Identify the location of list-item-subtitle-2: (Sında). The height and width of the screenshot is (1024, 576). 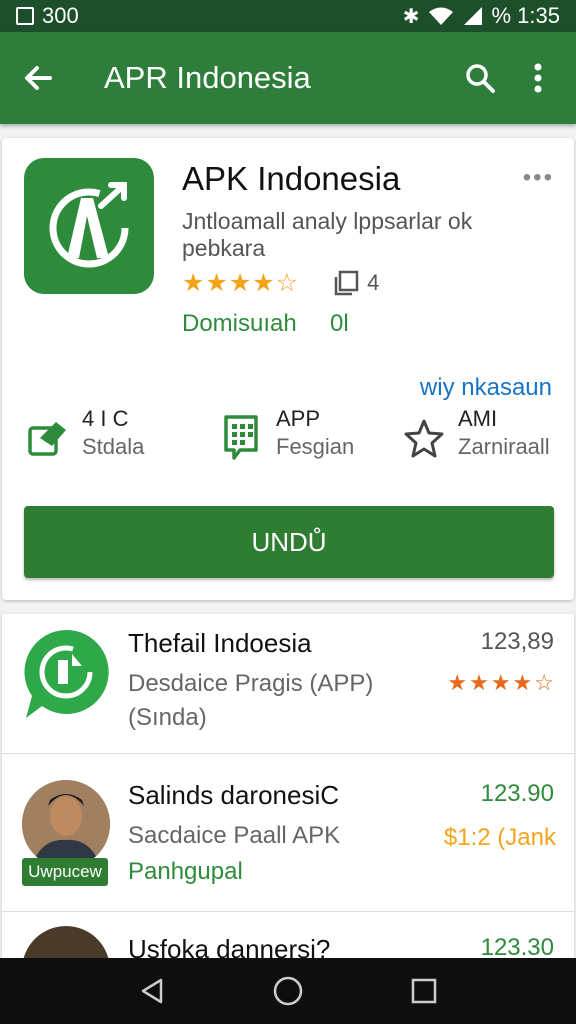
(167, 717).